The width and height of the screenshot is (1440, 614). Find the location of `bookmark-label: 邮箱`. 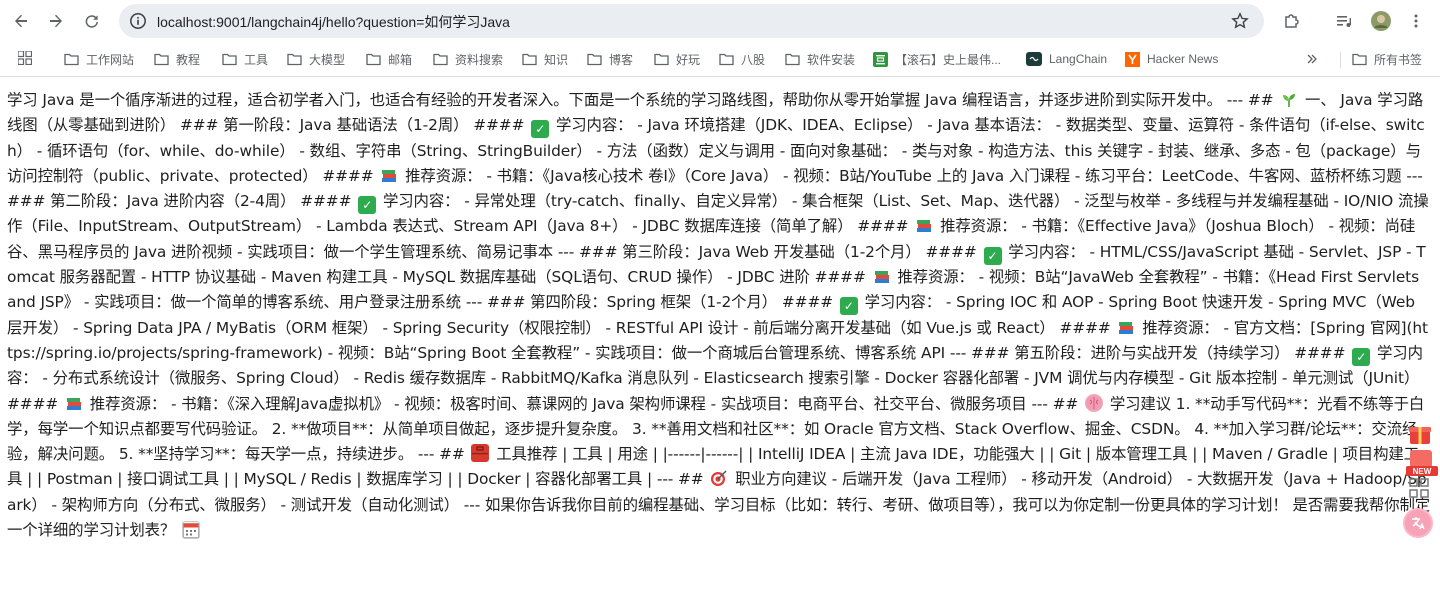

bookmark-label: 邮箱 is located at coordinates (400, 59).